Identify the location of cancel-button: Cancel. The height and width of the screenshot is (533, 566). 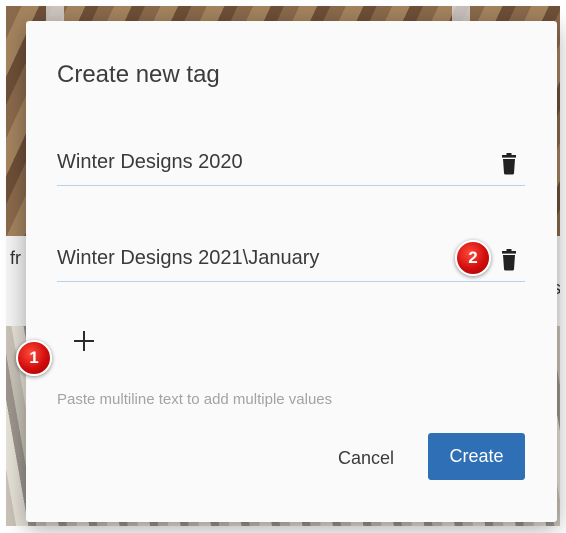
(366, 458).